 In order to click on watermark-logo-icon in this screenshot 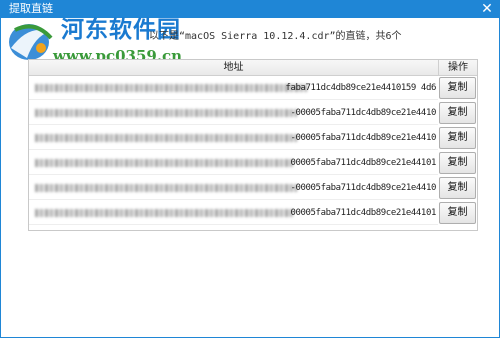, I will do `click(31, 42)`.